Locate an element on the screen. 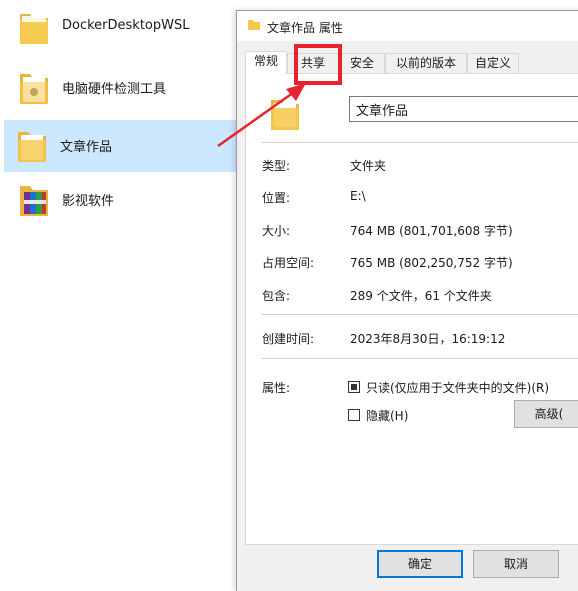 The height and width of the screenshot is (591, 578). dialog-titlebar: 文章作品 属性 is located at coordinates (407, 26).